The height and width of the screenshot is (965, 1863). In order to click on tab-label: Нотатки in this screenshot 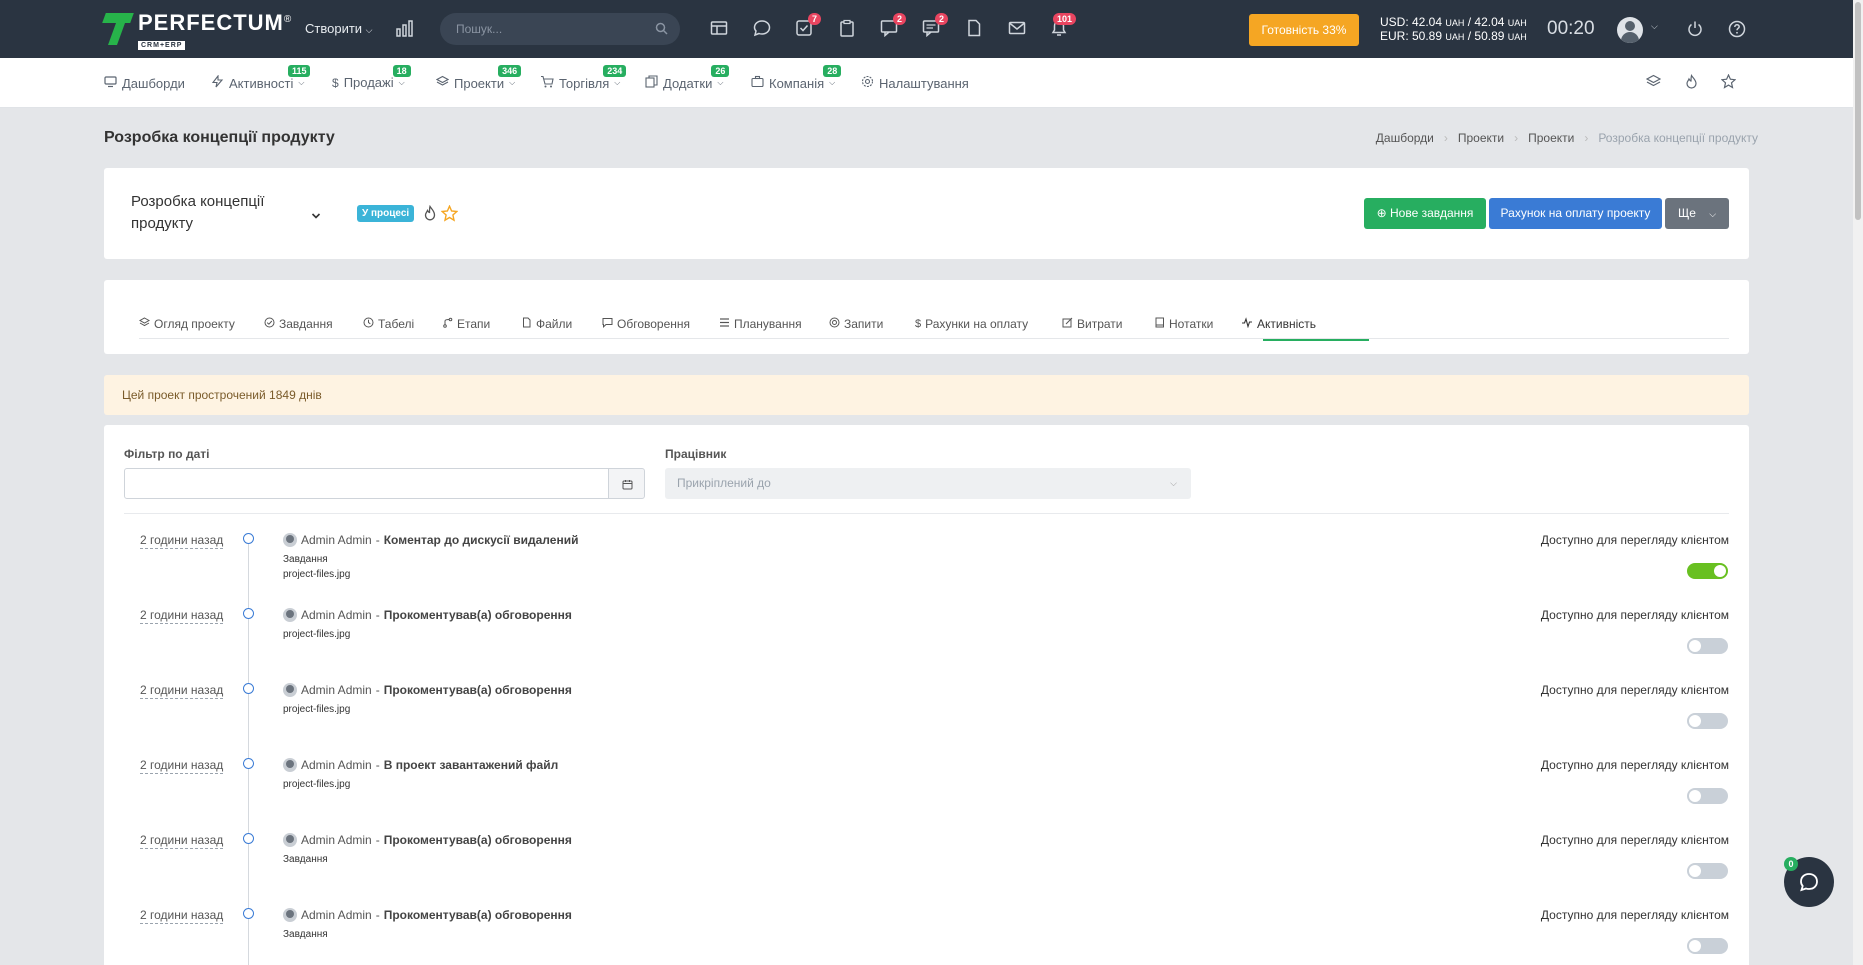, I will do `click(1191, 323)`.